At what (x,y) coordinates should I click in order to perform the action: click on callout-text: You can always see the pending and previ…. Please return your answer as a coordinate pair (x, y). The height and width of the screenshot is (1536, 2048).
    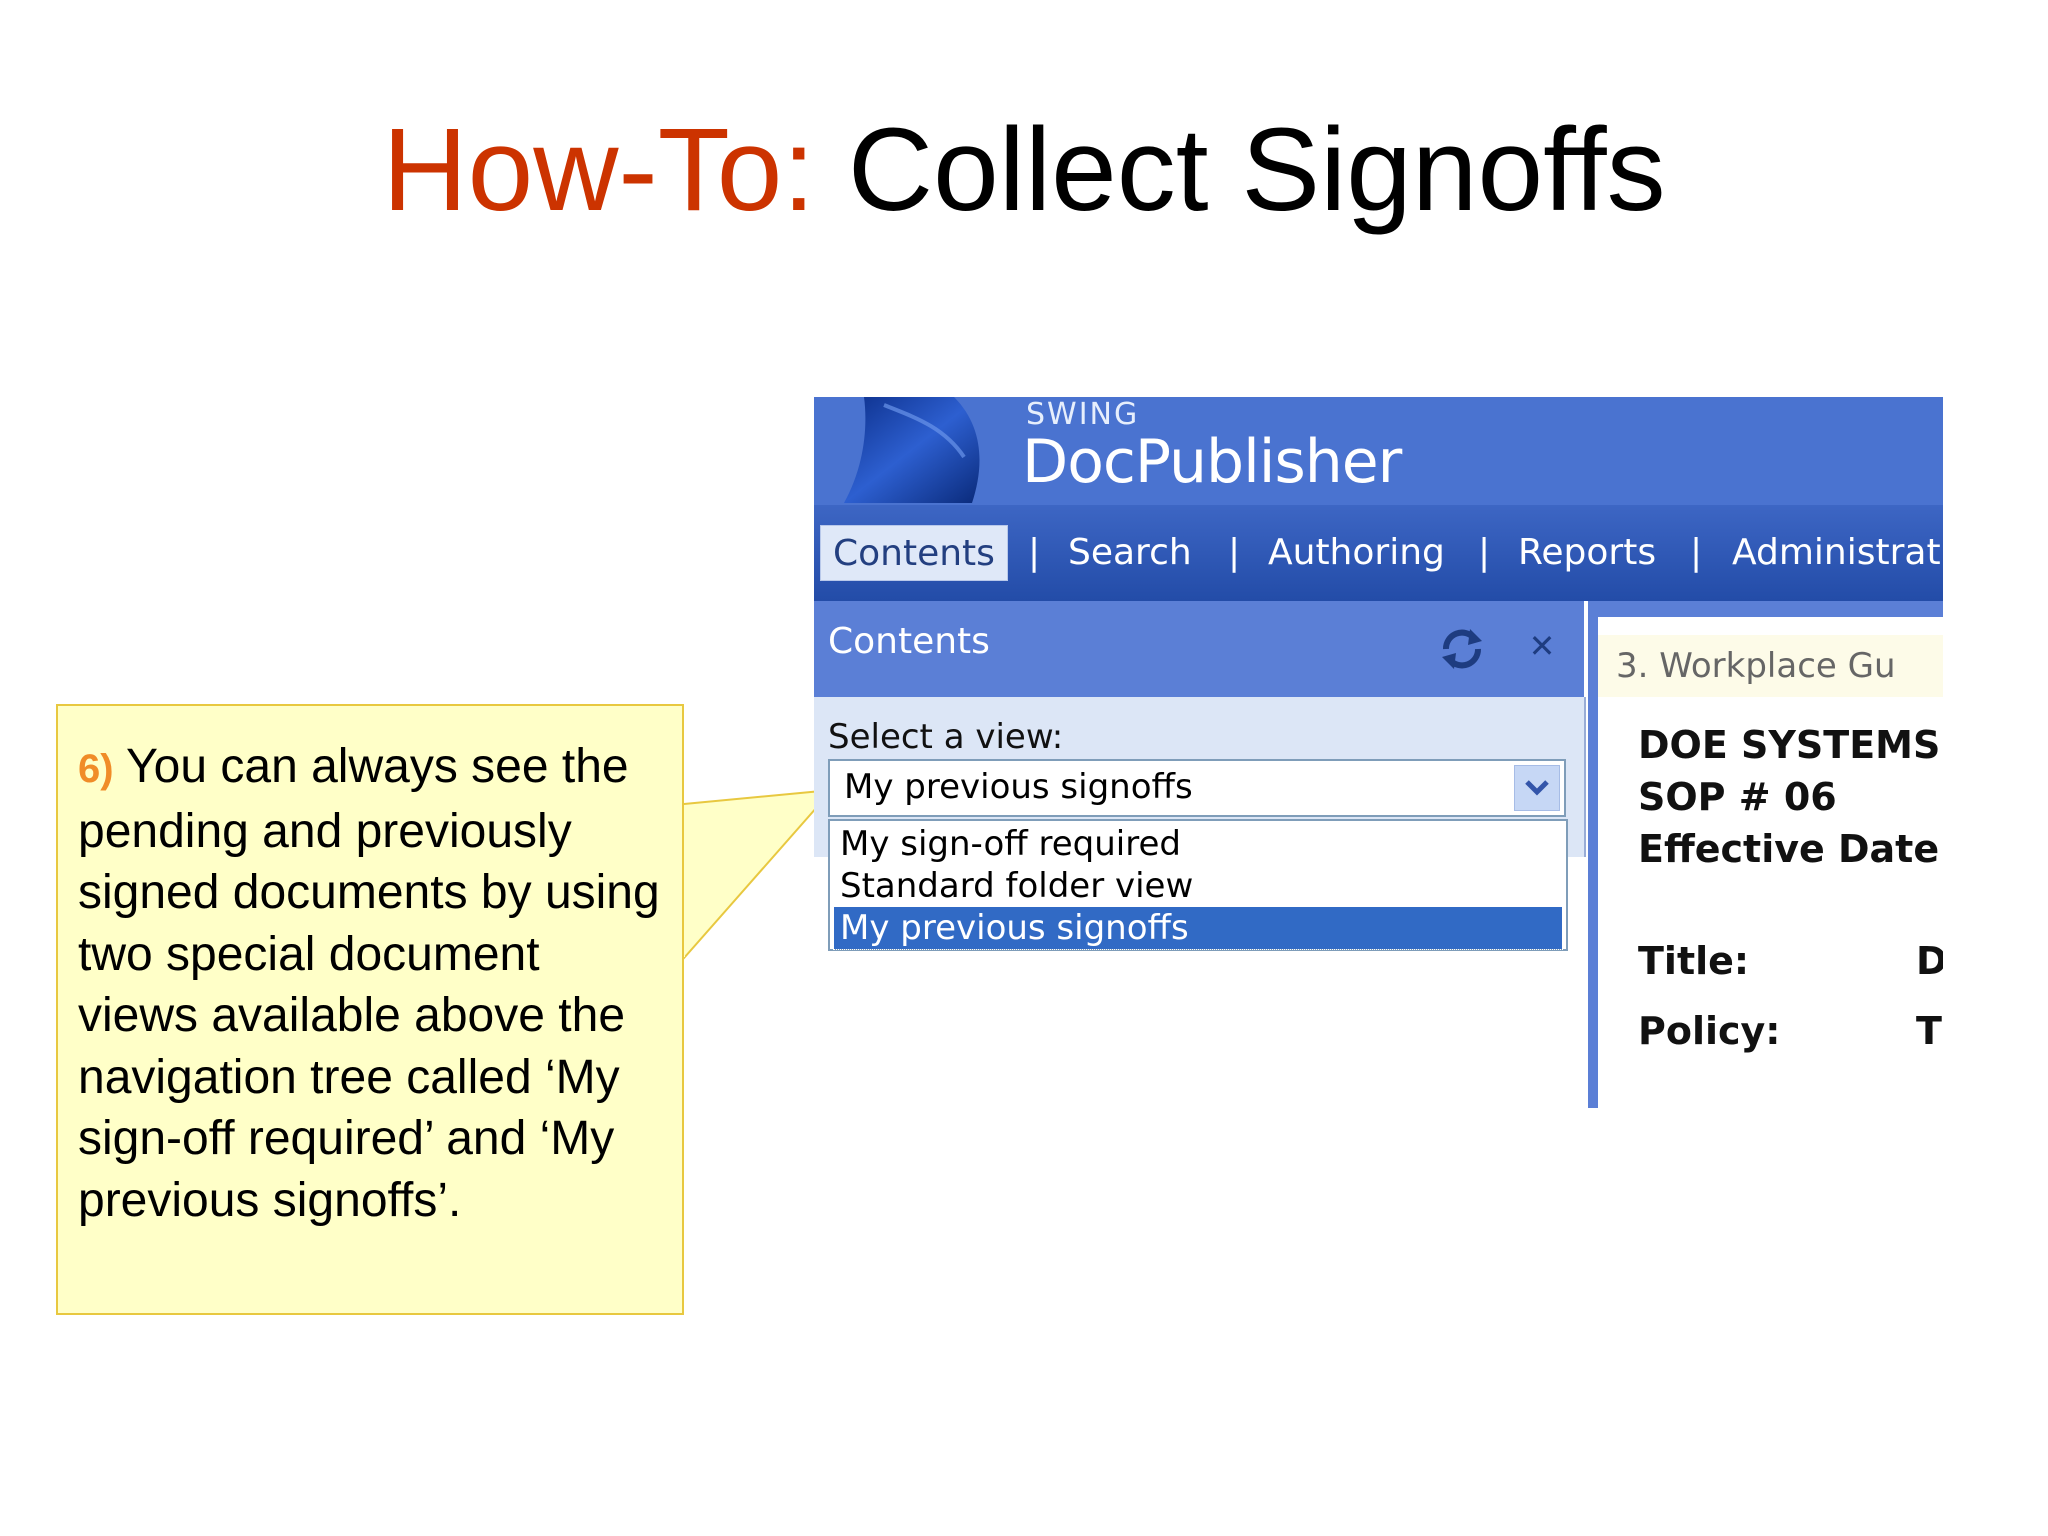
    Looking at the image, I should click on (369, 983).